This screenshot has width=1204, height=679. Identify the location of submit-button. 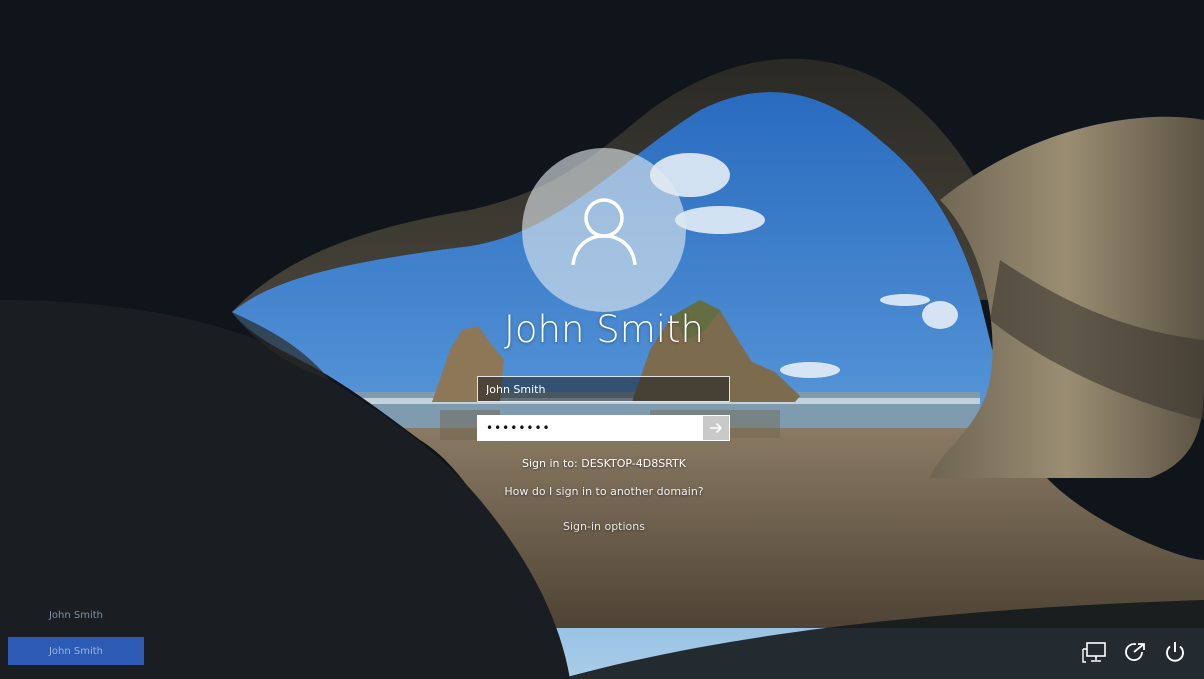
(716, 428).